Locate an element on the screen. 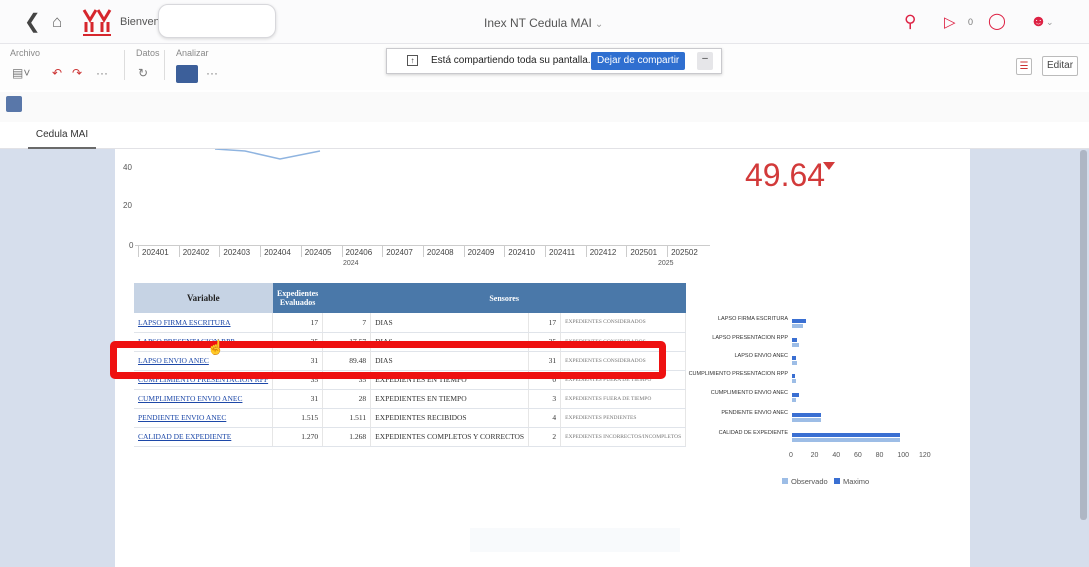  detail-cell: EXPEDIENTES FUERA DE TIEMPO is located at coordinates (623, 399).